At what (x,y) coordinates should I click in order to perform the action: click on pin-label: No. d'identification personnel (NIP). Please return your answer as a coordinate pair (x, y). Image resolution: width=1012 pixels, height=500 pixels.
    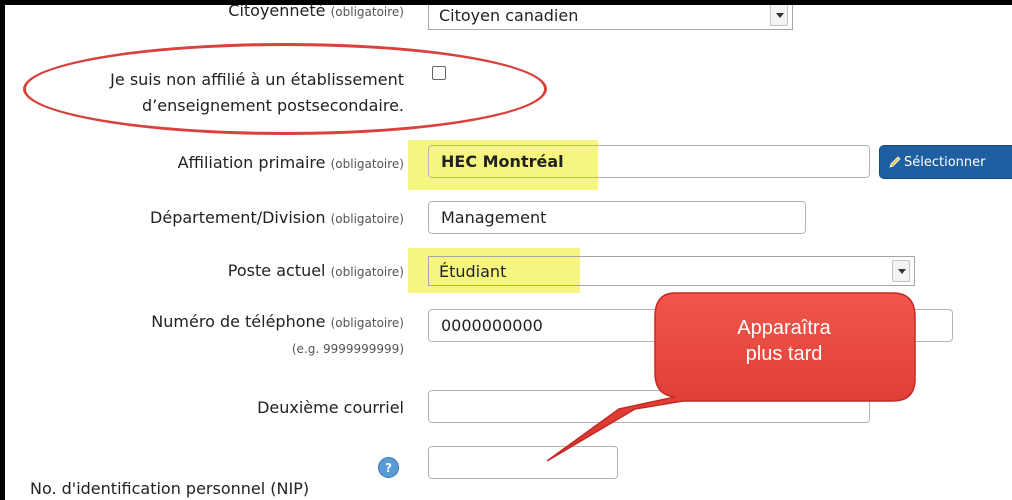
    Looking at the image, I should click on (170, 488).